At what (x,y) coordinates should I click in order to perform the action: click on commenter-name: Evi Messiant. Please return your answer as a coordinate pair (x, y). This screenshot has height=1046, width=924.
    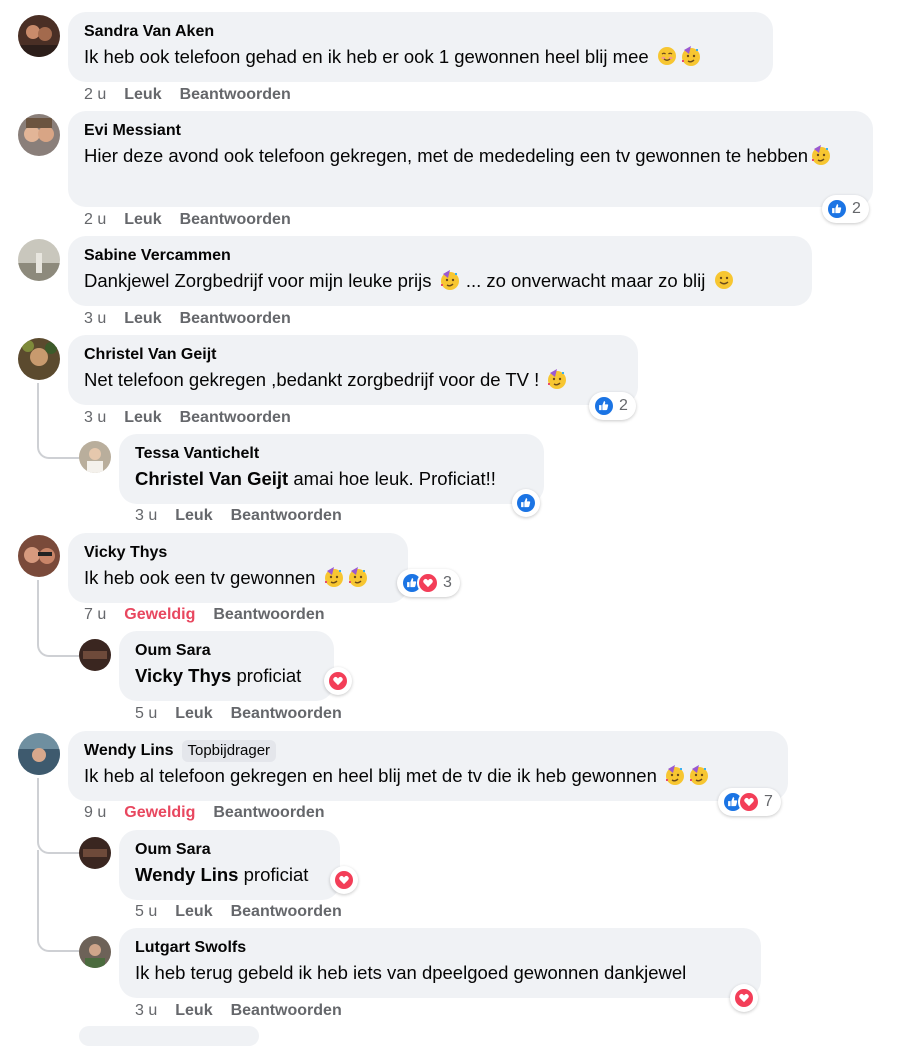
    Looking at the image, I should click on (470, 131).